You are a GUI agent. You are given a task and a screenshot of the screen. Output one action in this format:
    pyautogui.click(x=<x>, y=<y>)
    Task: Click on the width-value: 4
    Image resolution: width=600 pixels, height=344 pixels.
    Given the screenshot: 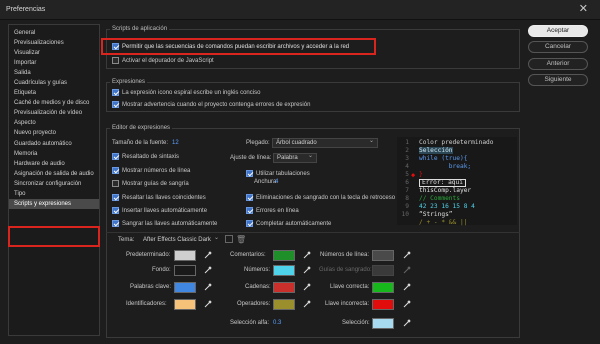 What is the action you would take?
    pyautogui.click(x=276, y=182)
    